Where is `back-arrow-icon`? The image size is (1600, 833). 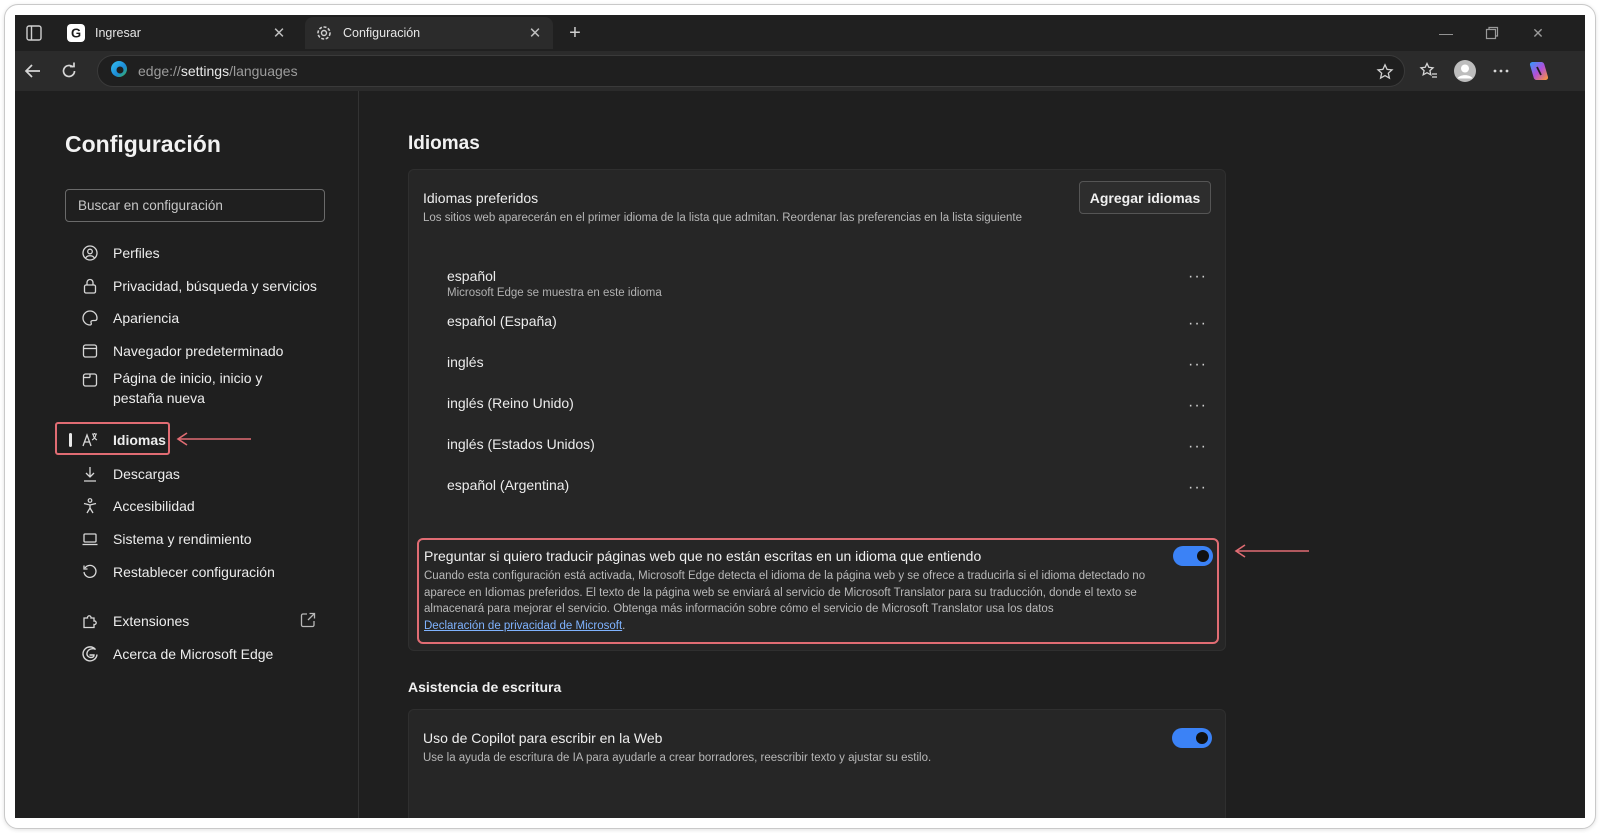 back-arrow-icon is located at coordinates (33, 71).